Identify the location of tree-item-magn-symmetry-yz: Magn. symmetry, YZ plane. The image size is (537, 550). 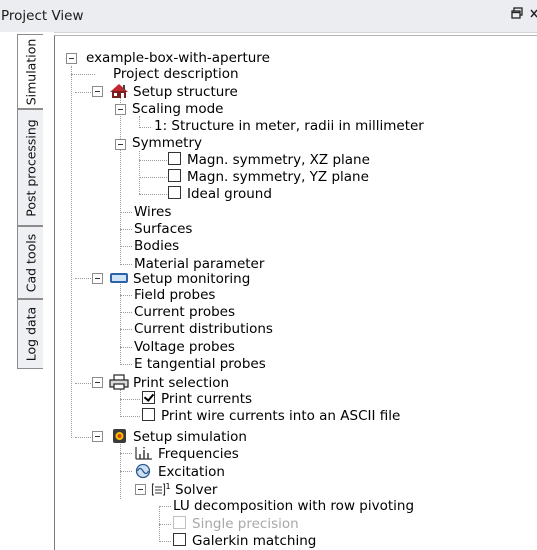
(268, 177).